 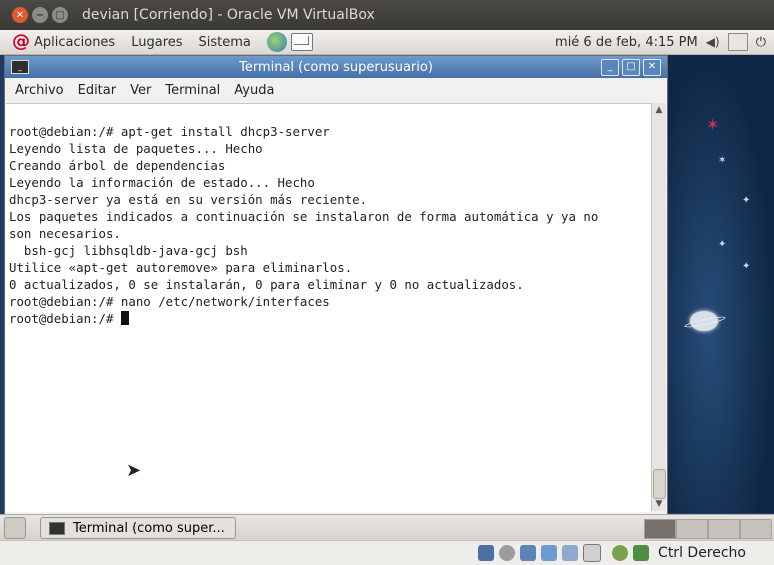 I want to click on terminal-titlebar: _ Terminal (como superusuario) _ □ ✕, so click(x=336, y=67).